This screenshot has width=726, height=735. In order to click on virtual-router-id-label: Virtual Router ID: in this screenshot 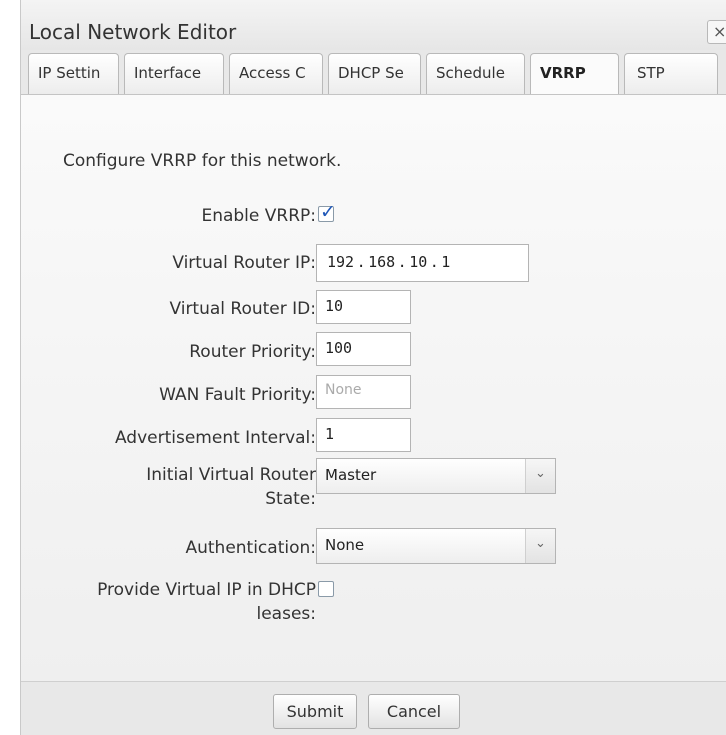, I will do `click(242, 309)`.